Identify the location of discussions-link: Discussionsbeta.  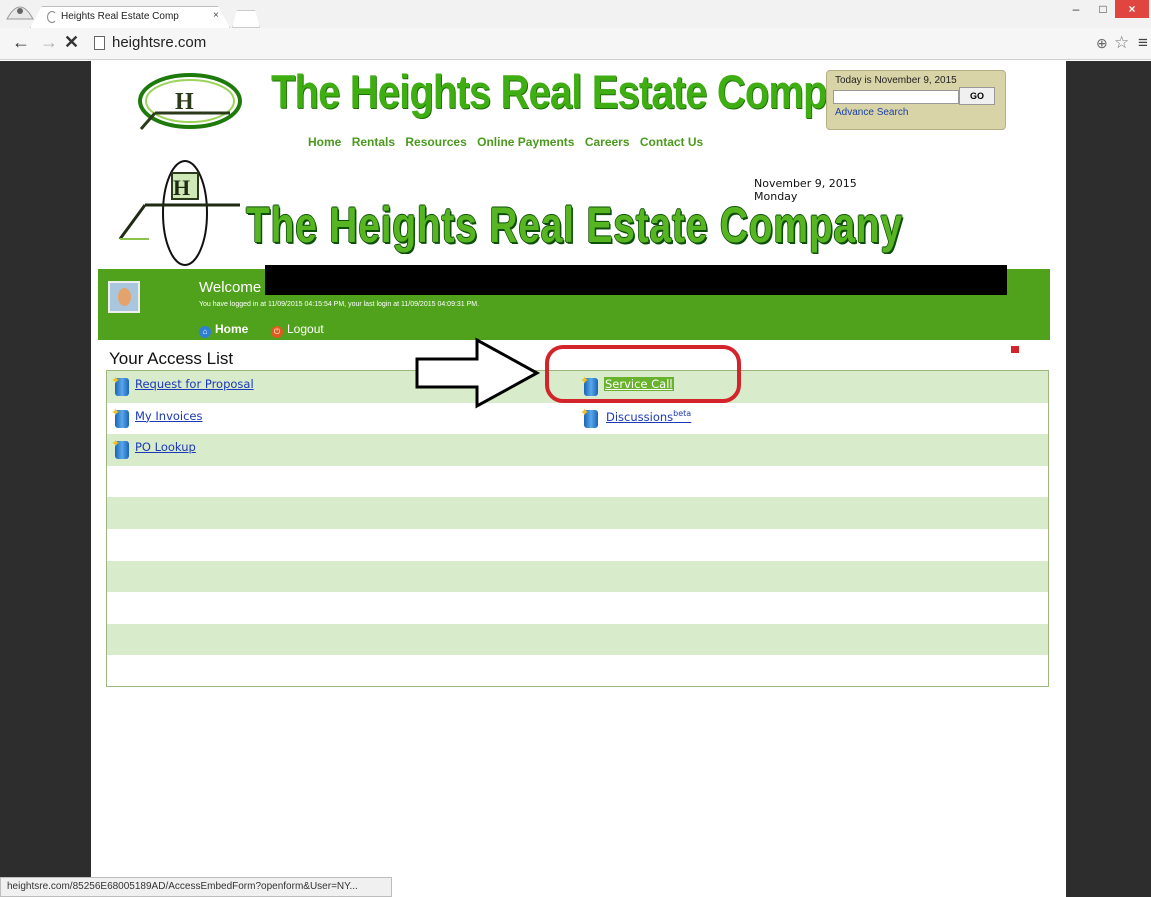
(648, 416).